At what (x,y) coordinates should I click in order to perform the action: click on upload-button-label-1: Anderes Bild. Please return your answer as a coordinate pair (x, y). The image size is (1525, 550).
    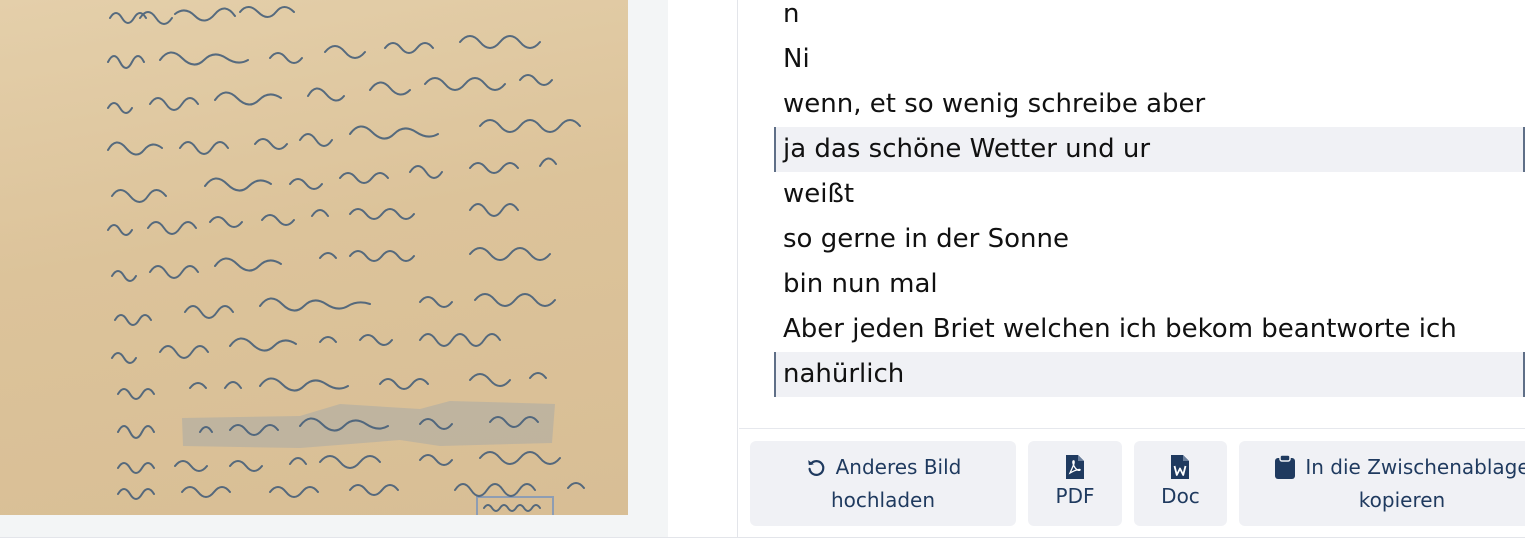
    Looking at the image, I should click on (898, 466).